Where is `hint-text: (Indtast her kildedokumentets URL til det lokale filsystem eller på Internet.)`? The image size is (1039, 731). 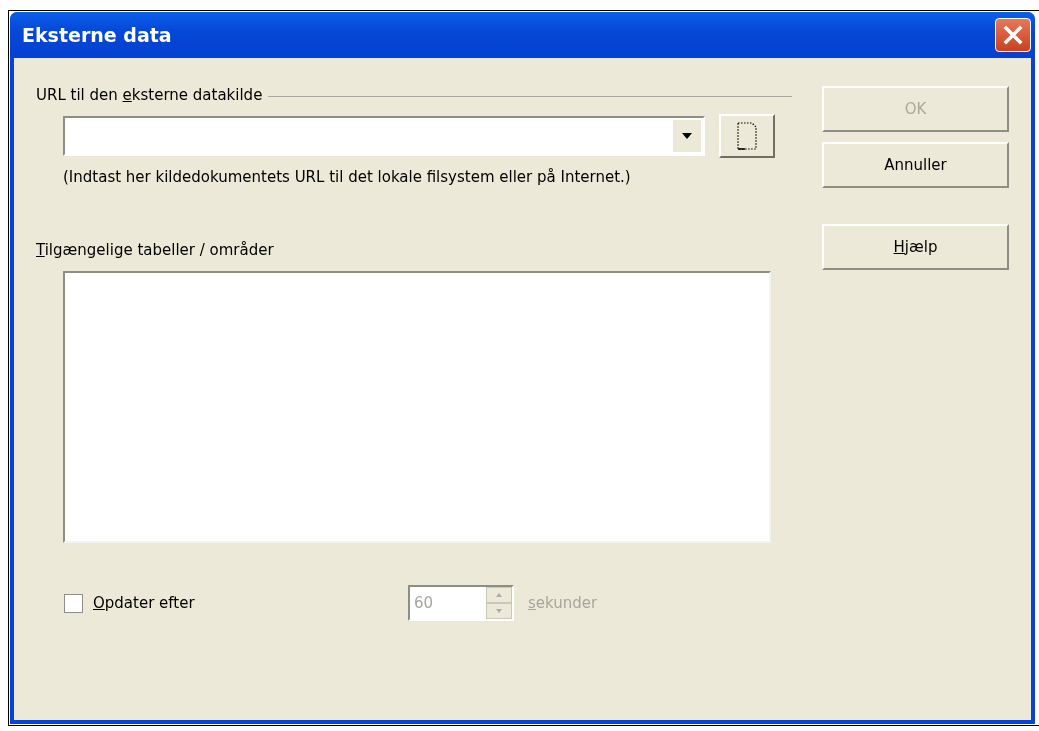
hint-text: (Indtast her kildedokumentets URL til det lokale filsystem eller på Internet.) is located at coordinates (347, 177).